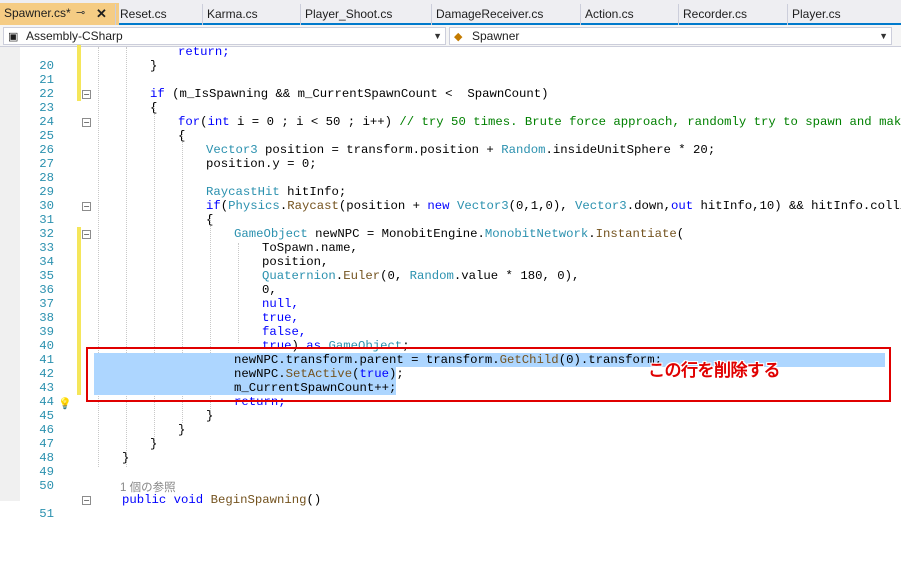 The image size is (901, 563). I want to click on code-line: 26 {, so click(450, 143).